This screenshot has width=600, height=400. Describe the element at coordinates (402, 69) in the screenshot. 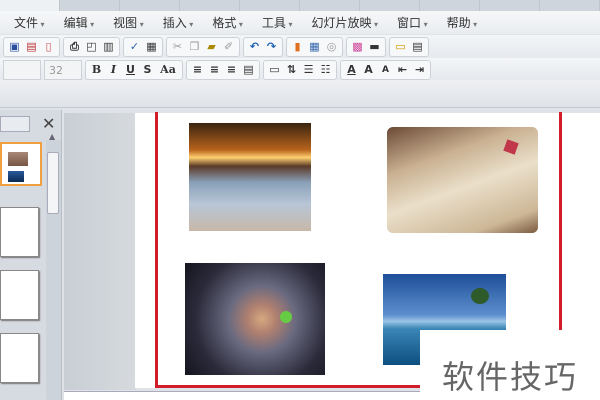

I see `decrease-indent-icon: ⇤` at that location.